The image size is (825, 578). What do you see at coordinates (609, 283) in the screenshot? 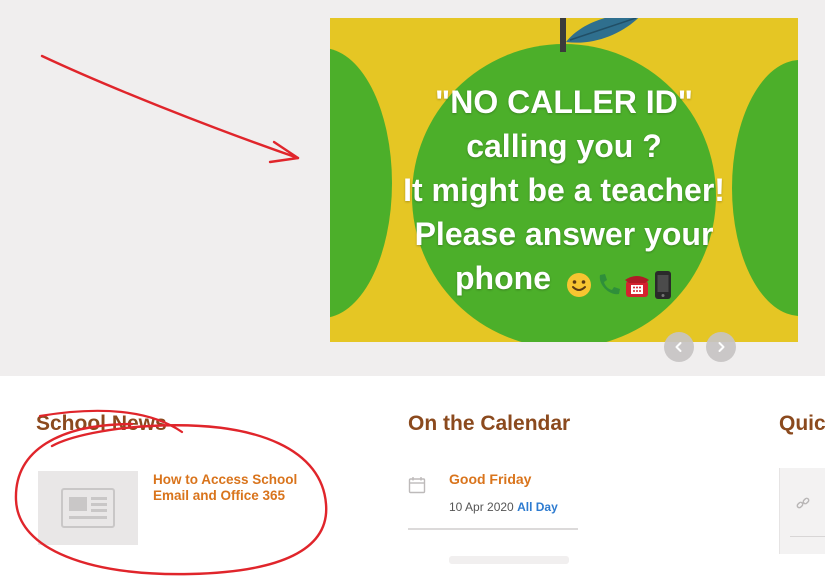
I see `telephone-receiver-emoji` at bounding box center [609, 283].